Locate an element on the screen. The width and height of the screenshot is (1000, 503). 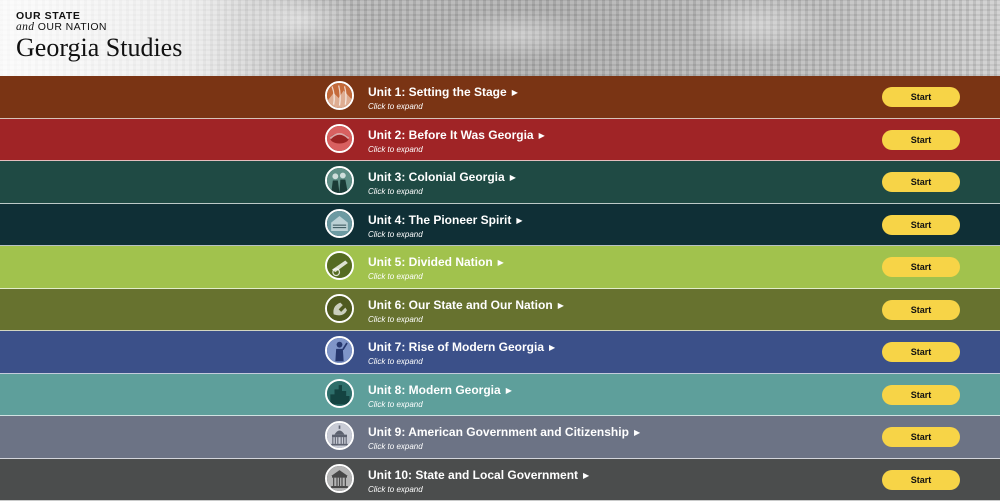
start-button-unit-8: Start is located at coordinates (921, 394).